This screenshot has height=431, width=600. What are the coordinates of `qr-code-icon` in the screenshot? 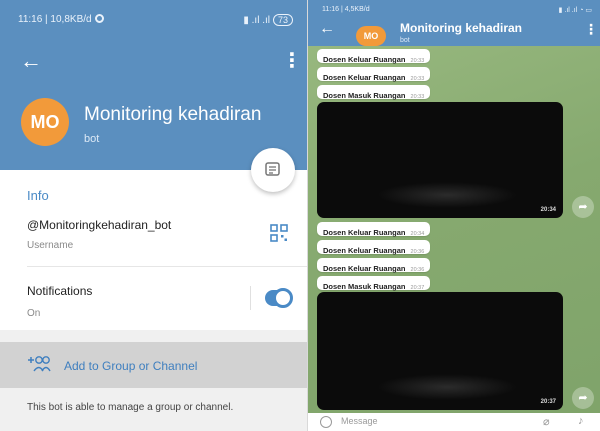 It's located at (279, 233).